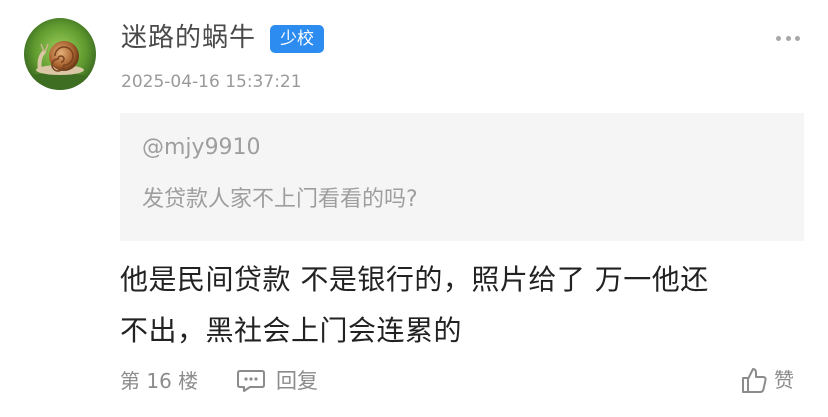  Describe the element at coordinates (201, 148) in the screenshot. I see `quoted-username: @mjy9910` at that location.